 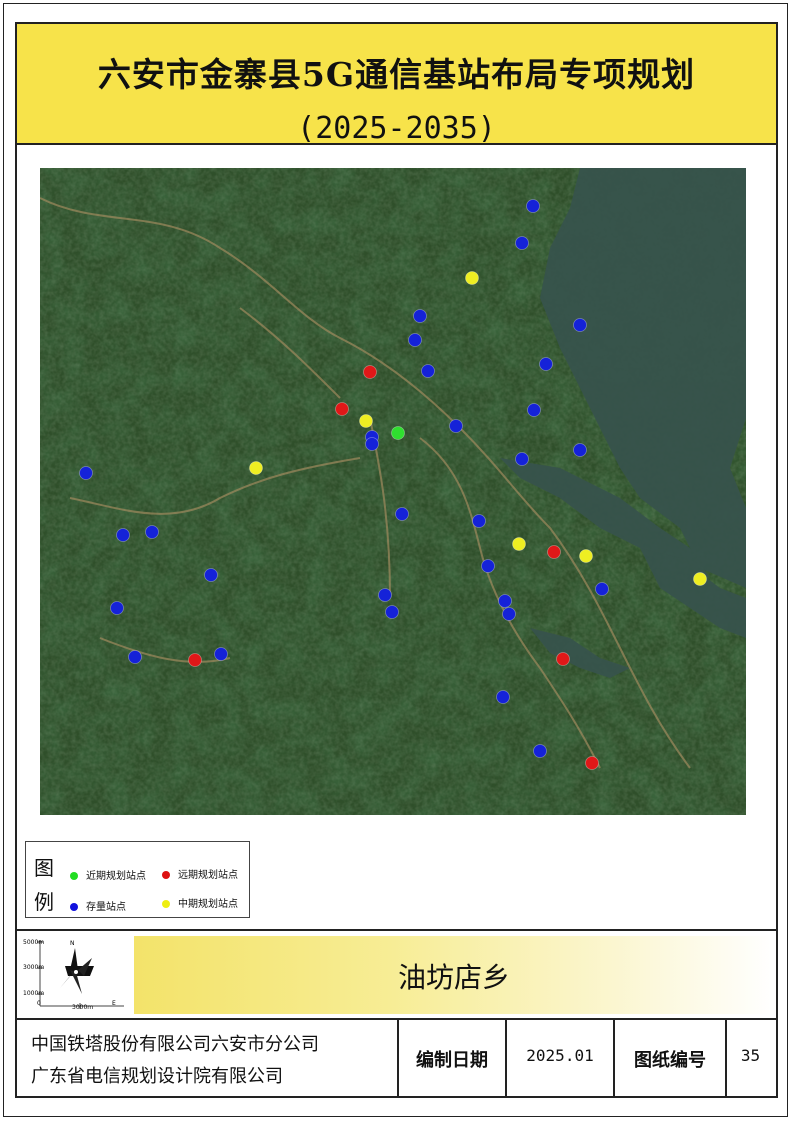 I want to click on legend-item-near-term: 近期规划站点, so click(x=108, y=874).